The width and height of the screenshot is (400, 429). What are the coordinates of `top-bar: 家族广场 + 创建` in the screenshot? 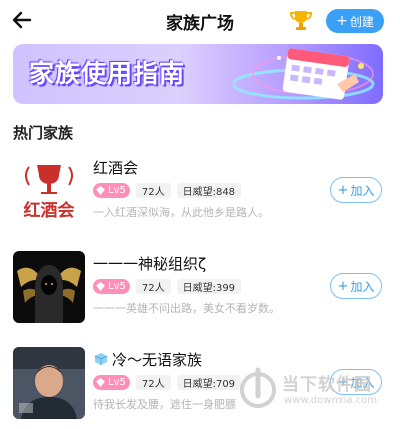 It's located at (200, 20).